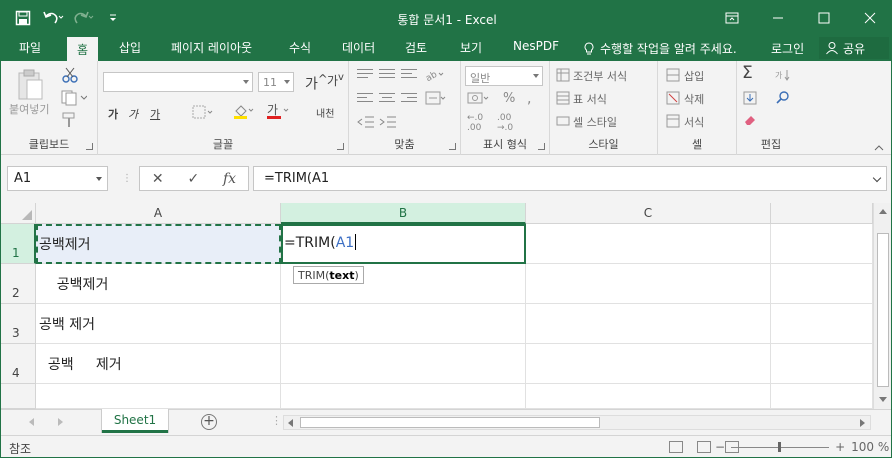 The image size is (892, 458). What do you see at coordinates (158, 284) in the screenshot?
I see `cell-a2: 공백제거` at bounding box center [158, 284].